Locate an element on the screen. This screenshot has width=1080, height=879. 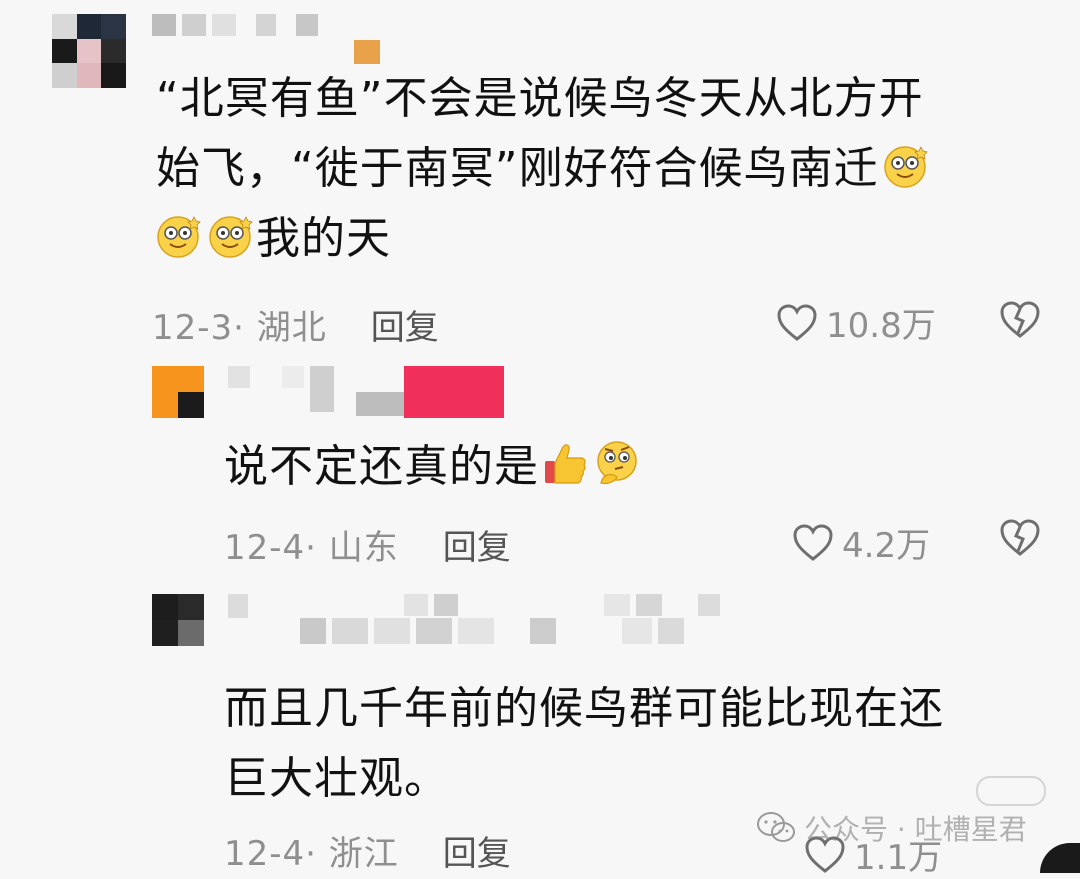
like-button: 10.8万 is located at coordinates (856, 322).